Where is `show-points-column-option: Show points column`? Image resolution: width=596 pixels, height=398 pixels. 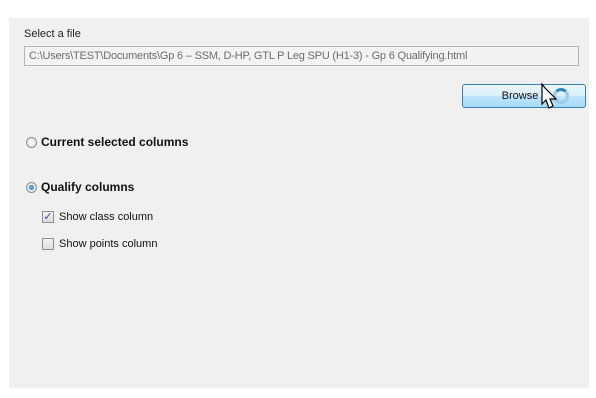
show-points-column-option: Show points column is located at coordinates (99, 244).